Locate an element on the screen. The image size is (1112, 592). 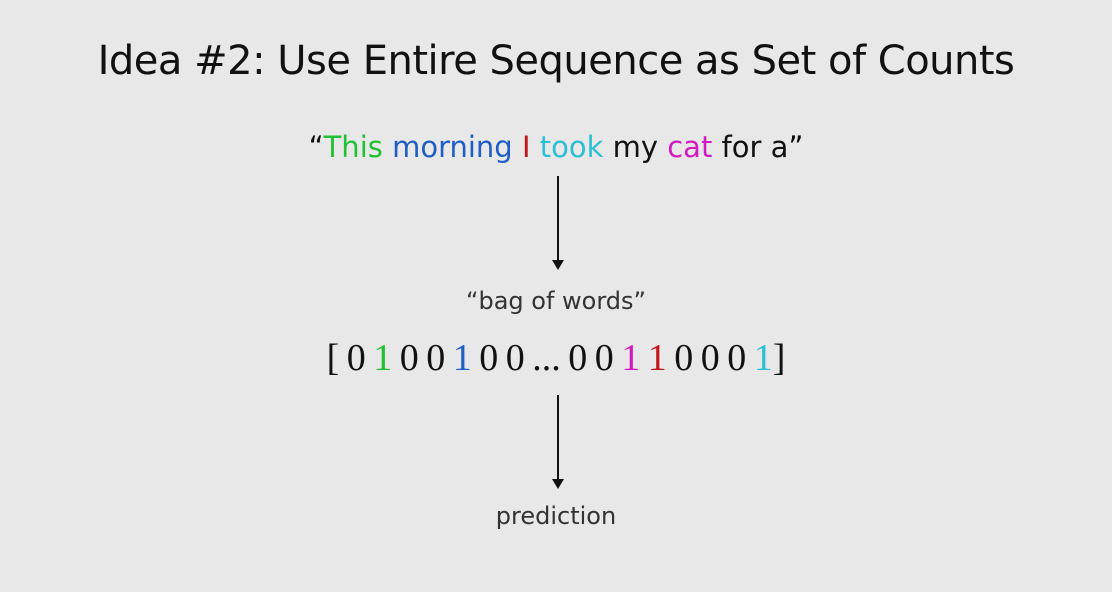
sentence-token: morning is located at coordinates (452, 147).